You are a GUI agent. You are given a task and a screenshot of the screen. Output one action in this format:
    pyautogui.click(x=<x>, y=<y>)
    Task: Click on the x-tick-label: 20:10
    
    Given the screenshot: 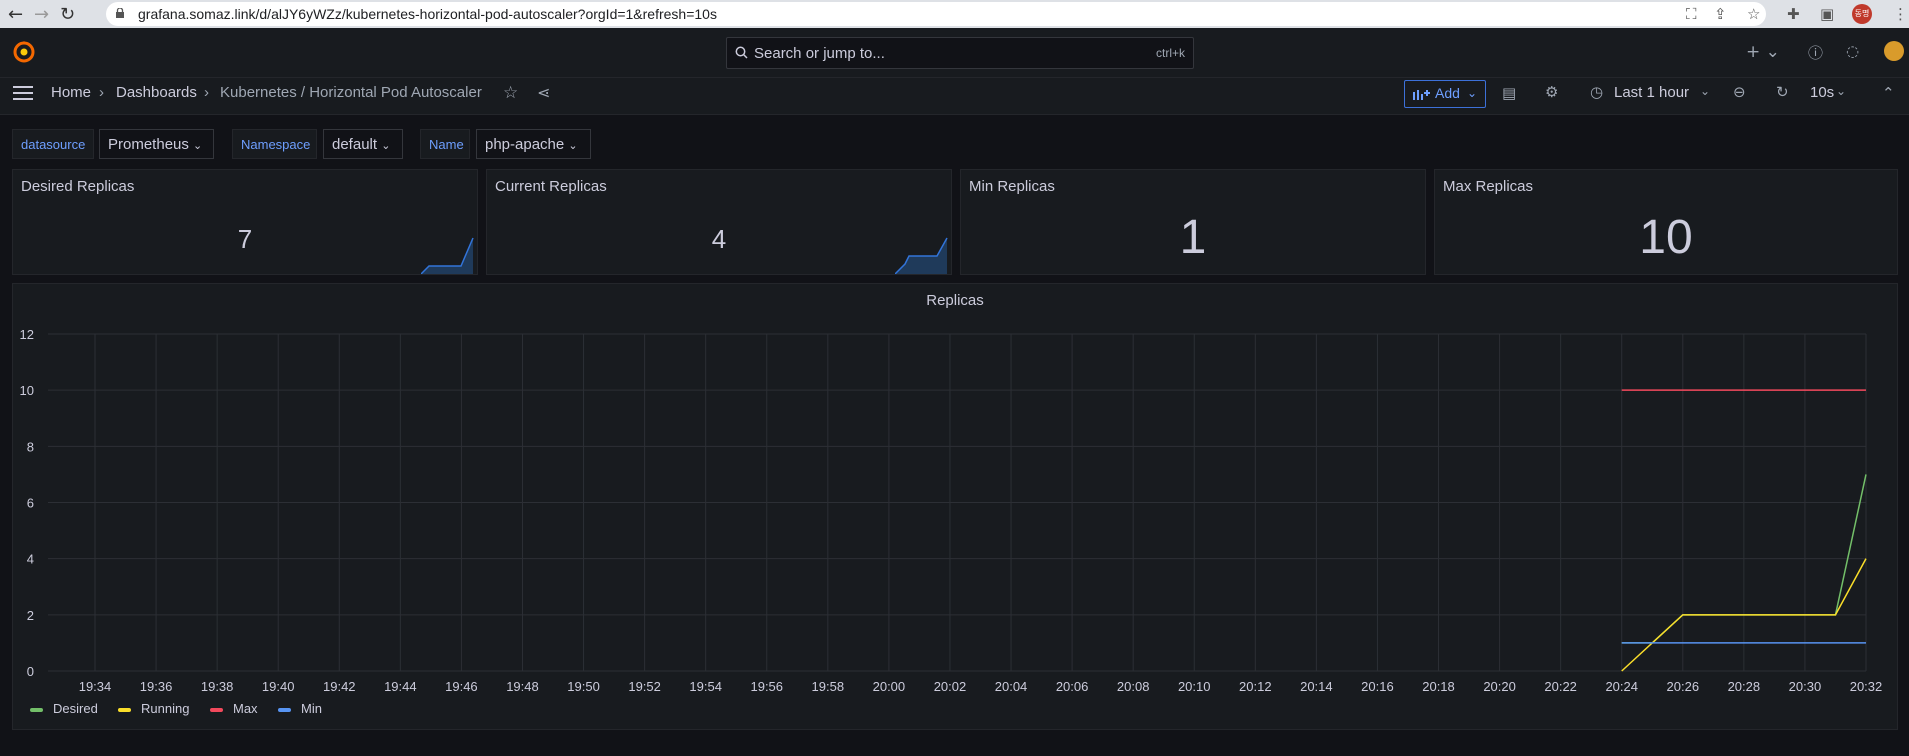 What is the action you would take?
    pyautogui.click(x=1194, y=686)
    